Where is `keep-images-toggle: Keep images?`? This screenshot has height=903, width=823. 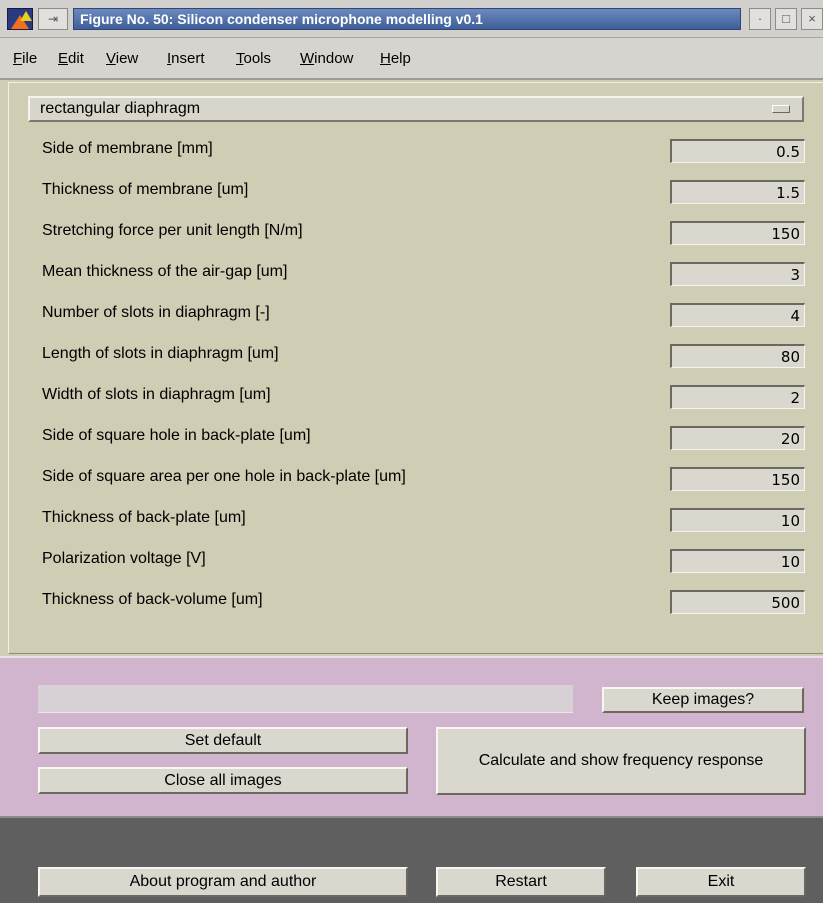 keep-images-toggle: Keep images? is located at coordinates (703, 700).